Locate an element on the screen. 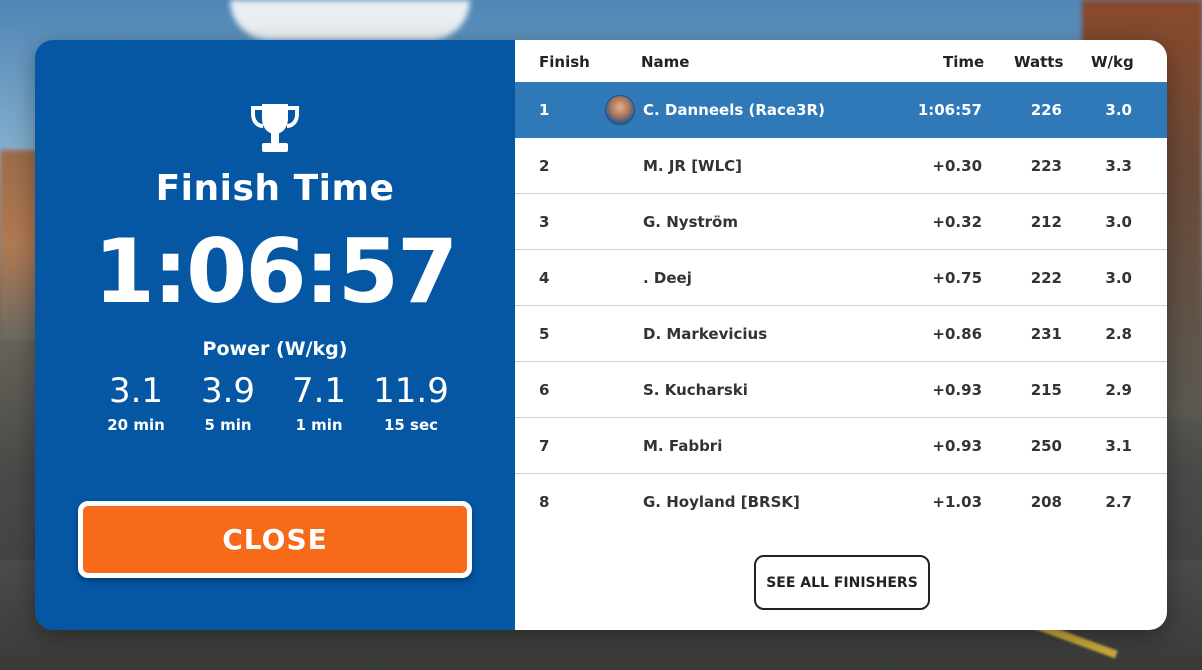 The width and height of the screenshot is (1202, 670). cell-wkg: 3.1 is located at coordinates (1118, 446).